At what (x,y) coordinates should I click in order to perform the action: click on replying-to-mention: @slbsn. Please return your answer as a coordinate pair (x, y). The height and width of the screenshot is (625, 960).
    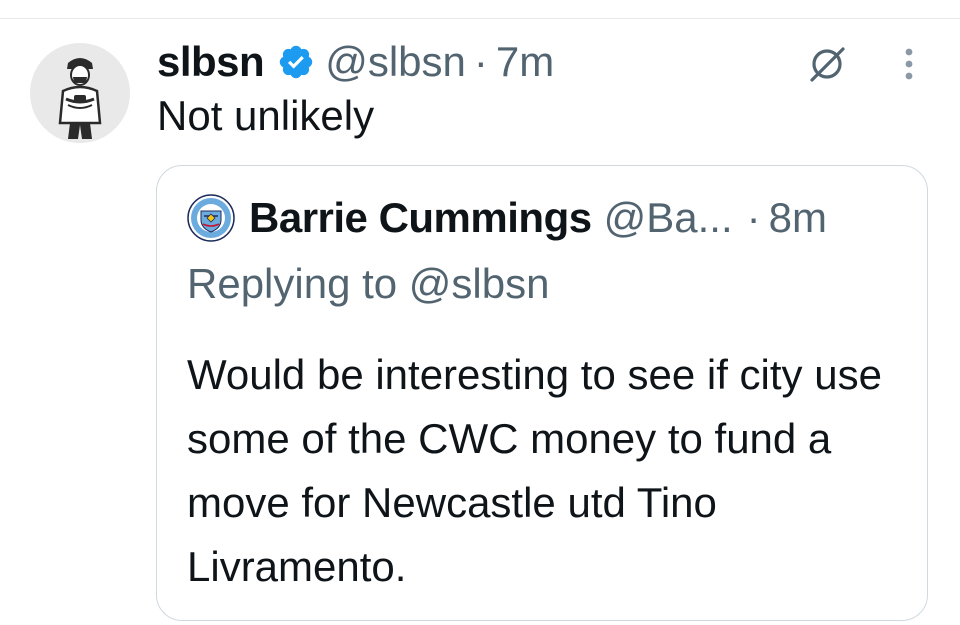
    Looking at the image, I should click on (479, 283).